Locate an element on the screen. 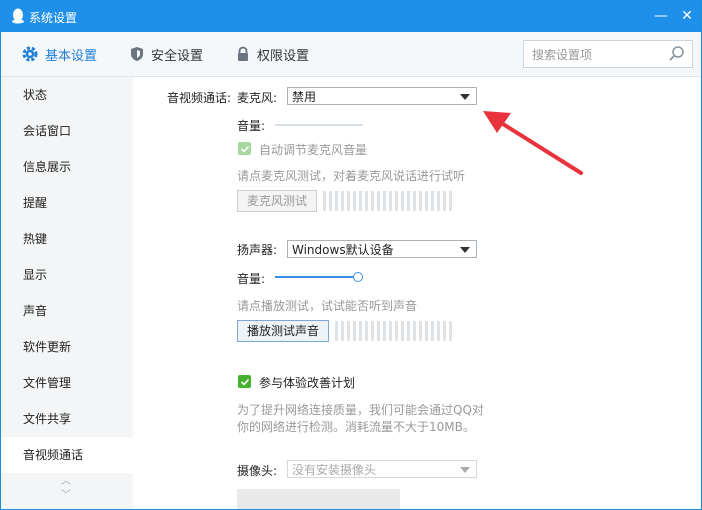 The width and height of the screenshot is (702, 510). sidebar-item-reminder: 提醒 is located at coordinates (67, 203).